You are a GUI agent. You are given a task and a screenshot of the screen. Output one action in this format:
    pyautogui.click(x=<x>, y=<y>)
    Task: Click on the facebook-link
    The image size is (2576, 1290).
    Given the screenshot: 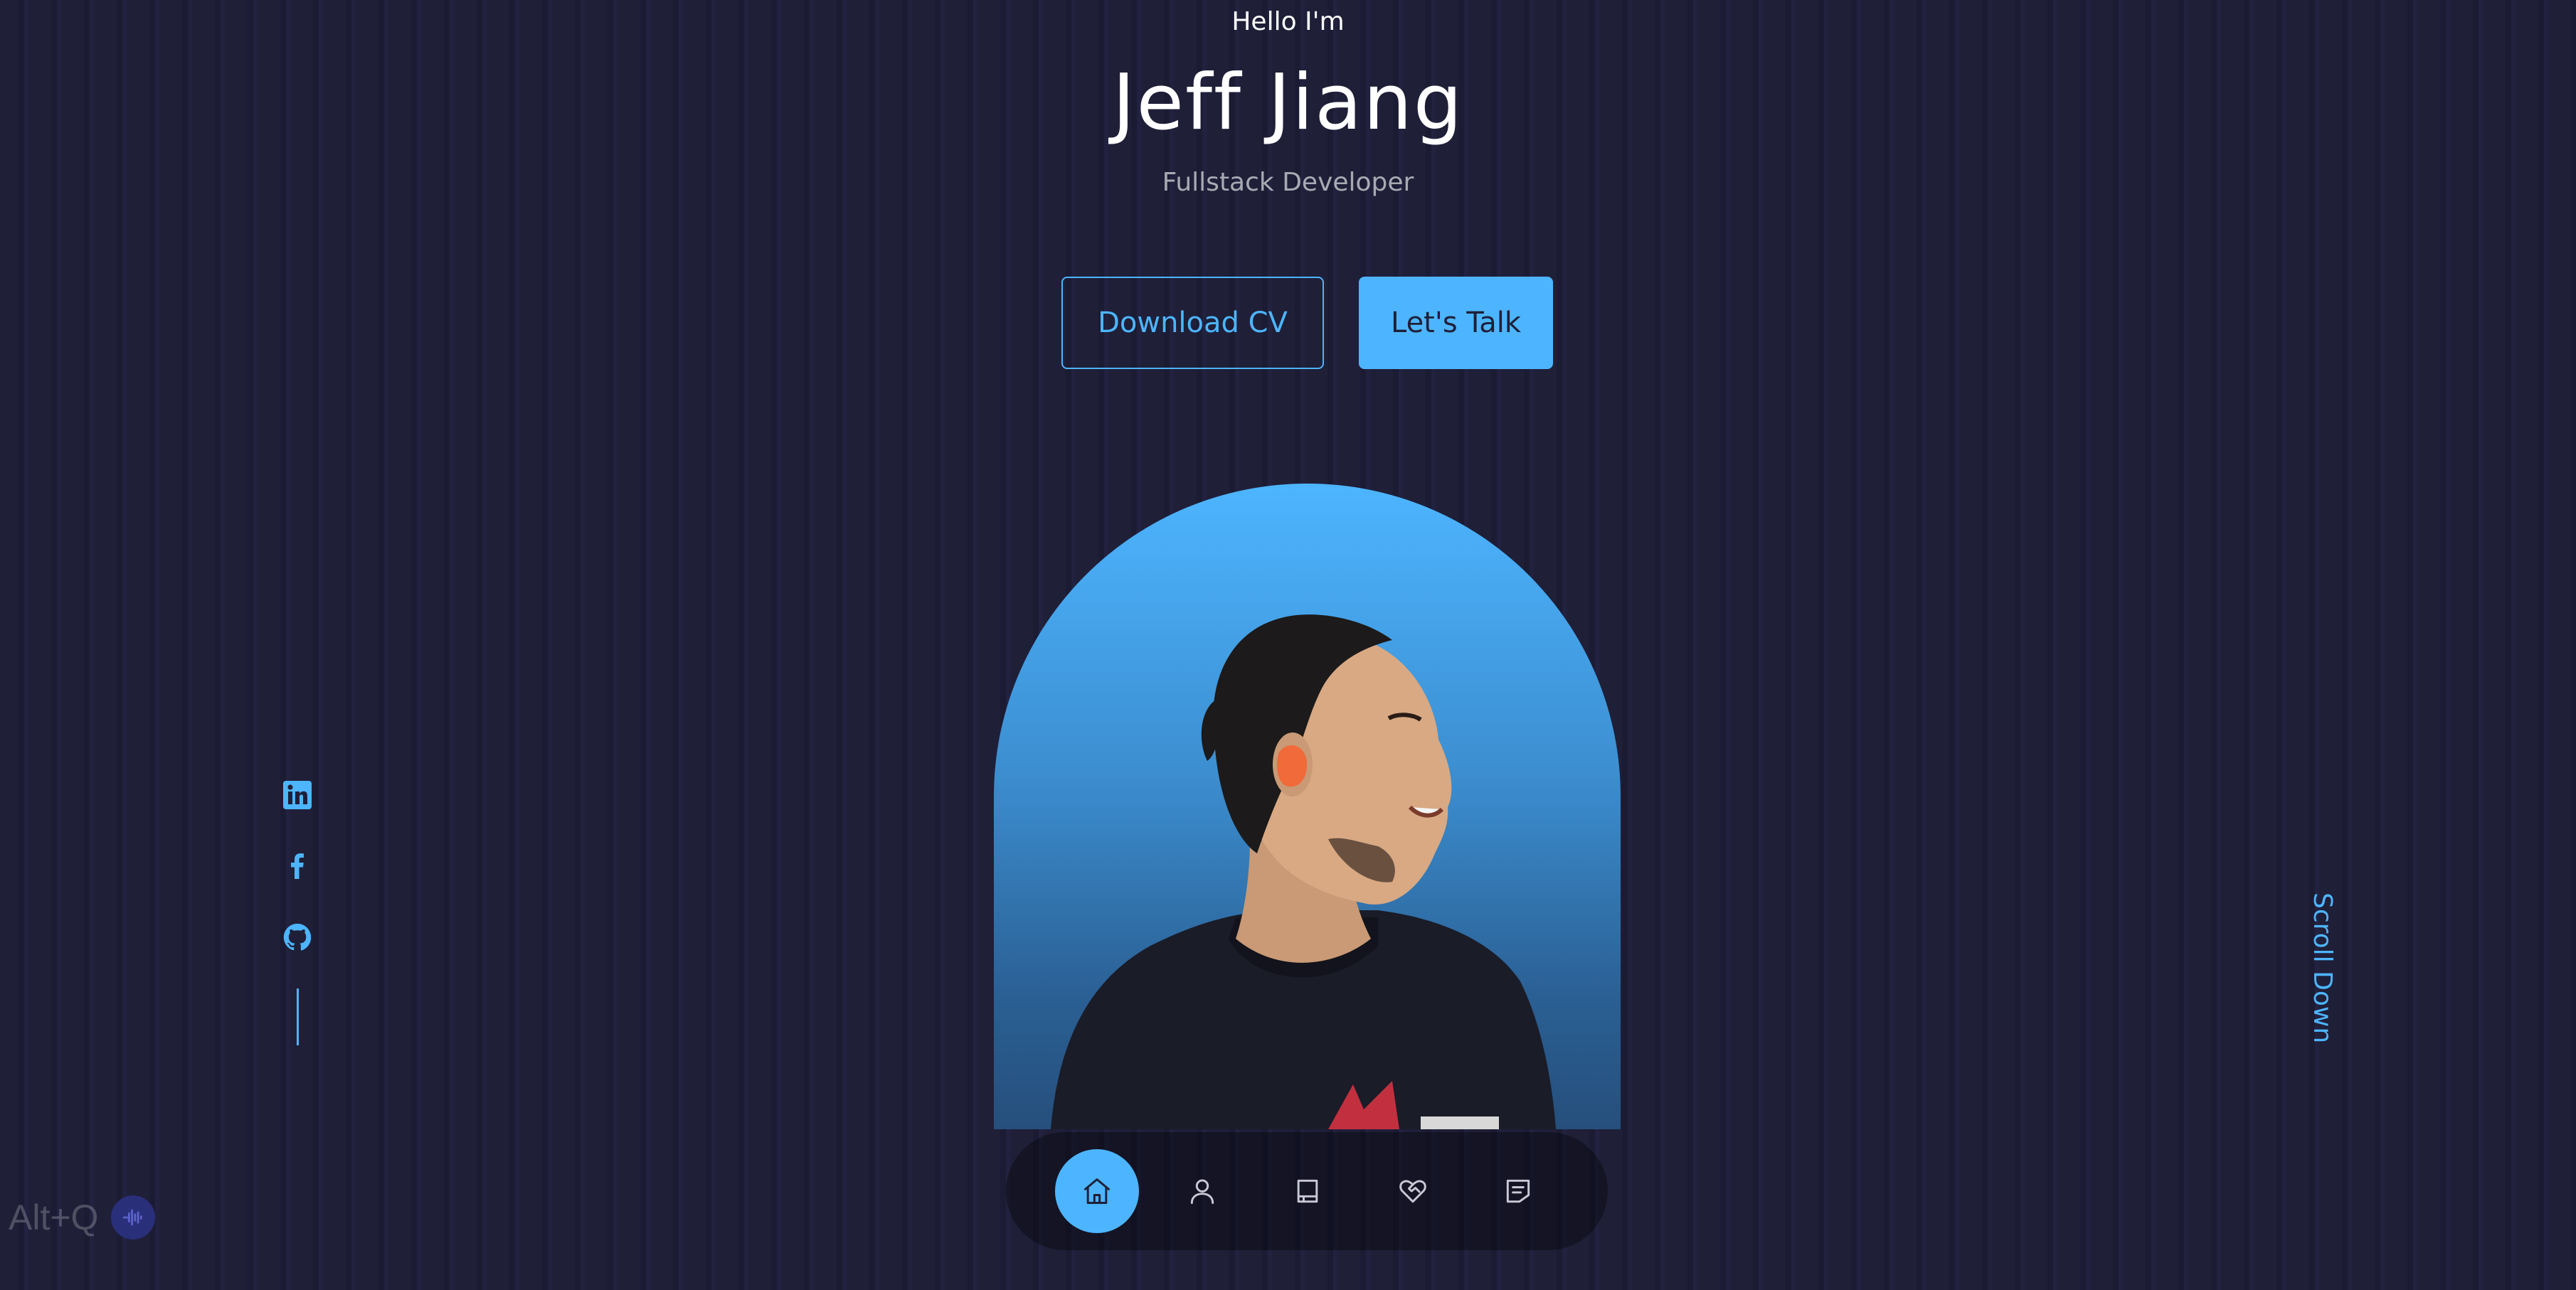 What is the action you would take?
    pyautogui.click(x=297, y=866)
    